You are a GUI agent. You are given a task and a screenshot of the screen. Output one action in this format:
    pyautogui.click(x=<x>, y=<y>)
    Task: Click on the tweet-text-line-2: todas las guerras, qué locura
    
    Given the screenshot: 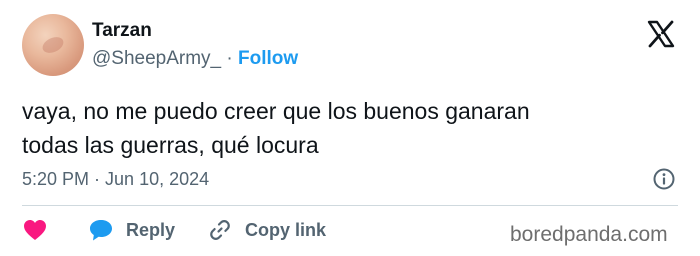 What is the action you would take?
    pyautogui.click(x=170, y=145)
    